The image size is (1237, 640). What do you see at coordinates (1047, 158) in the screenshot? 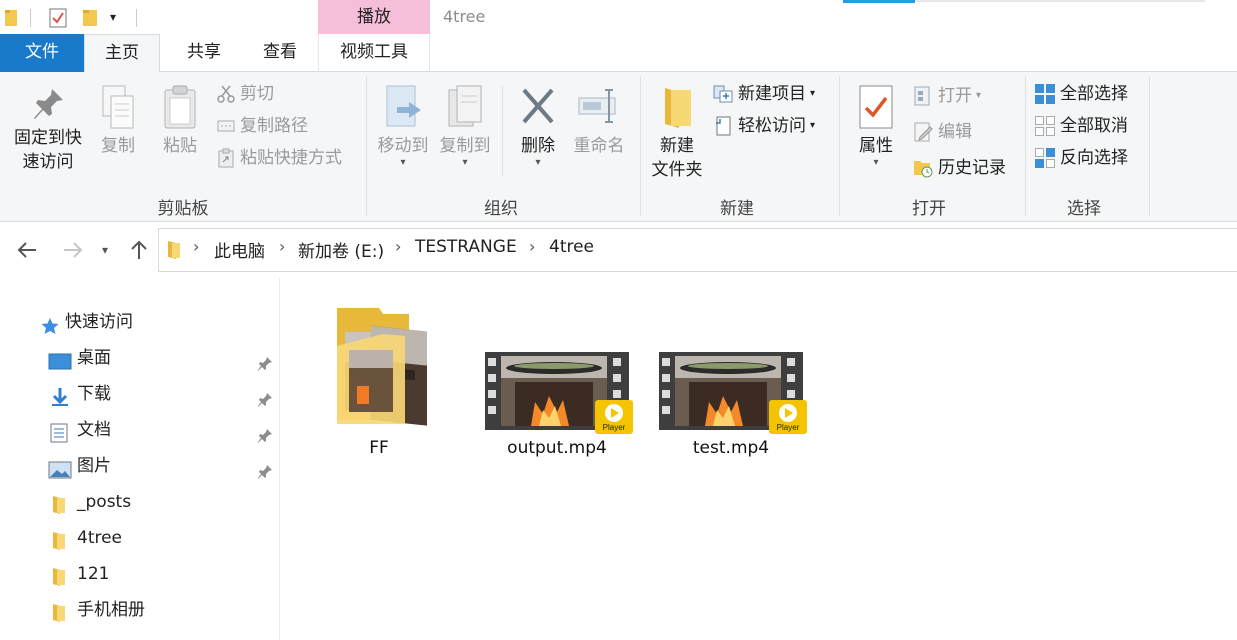
I see `invert-selection-icon` at bounding box center [1047, 158].